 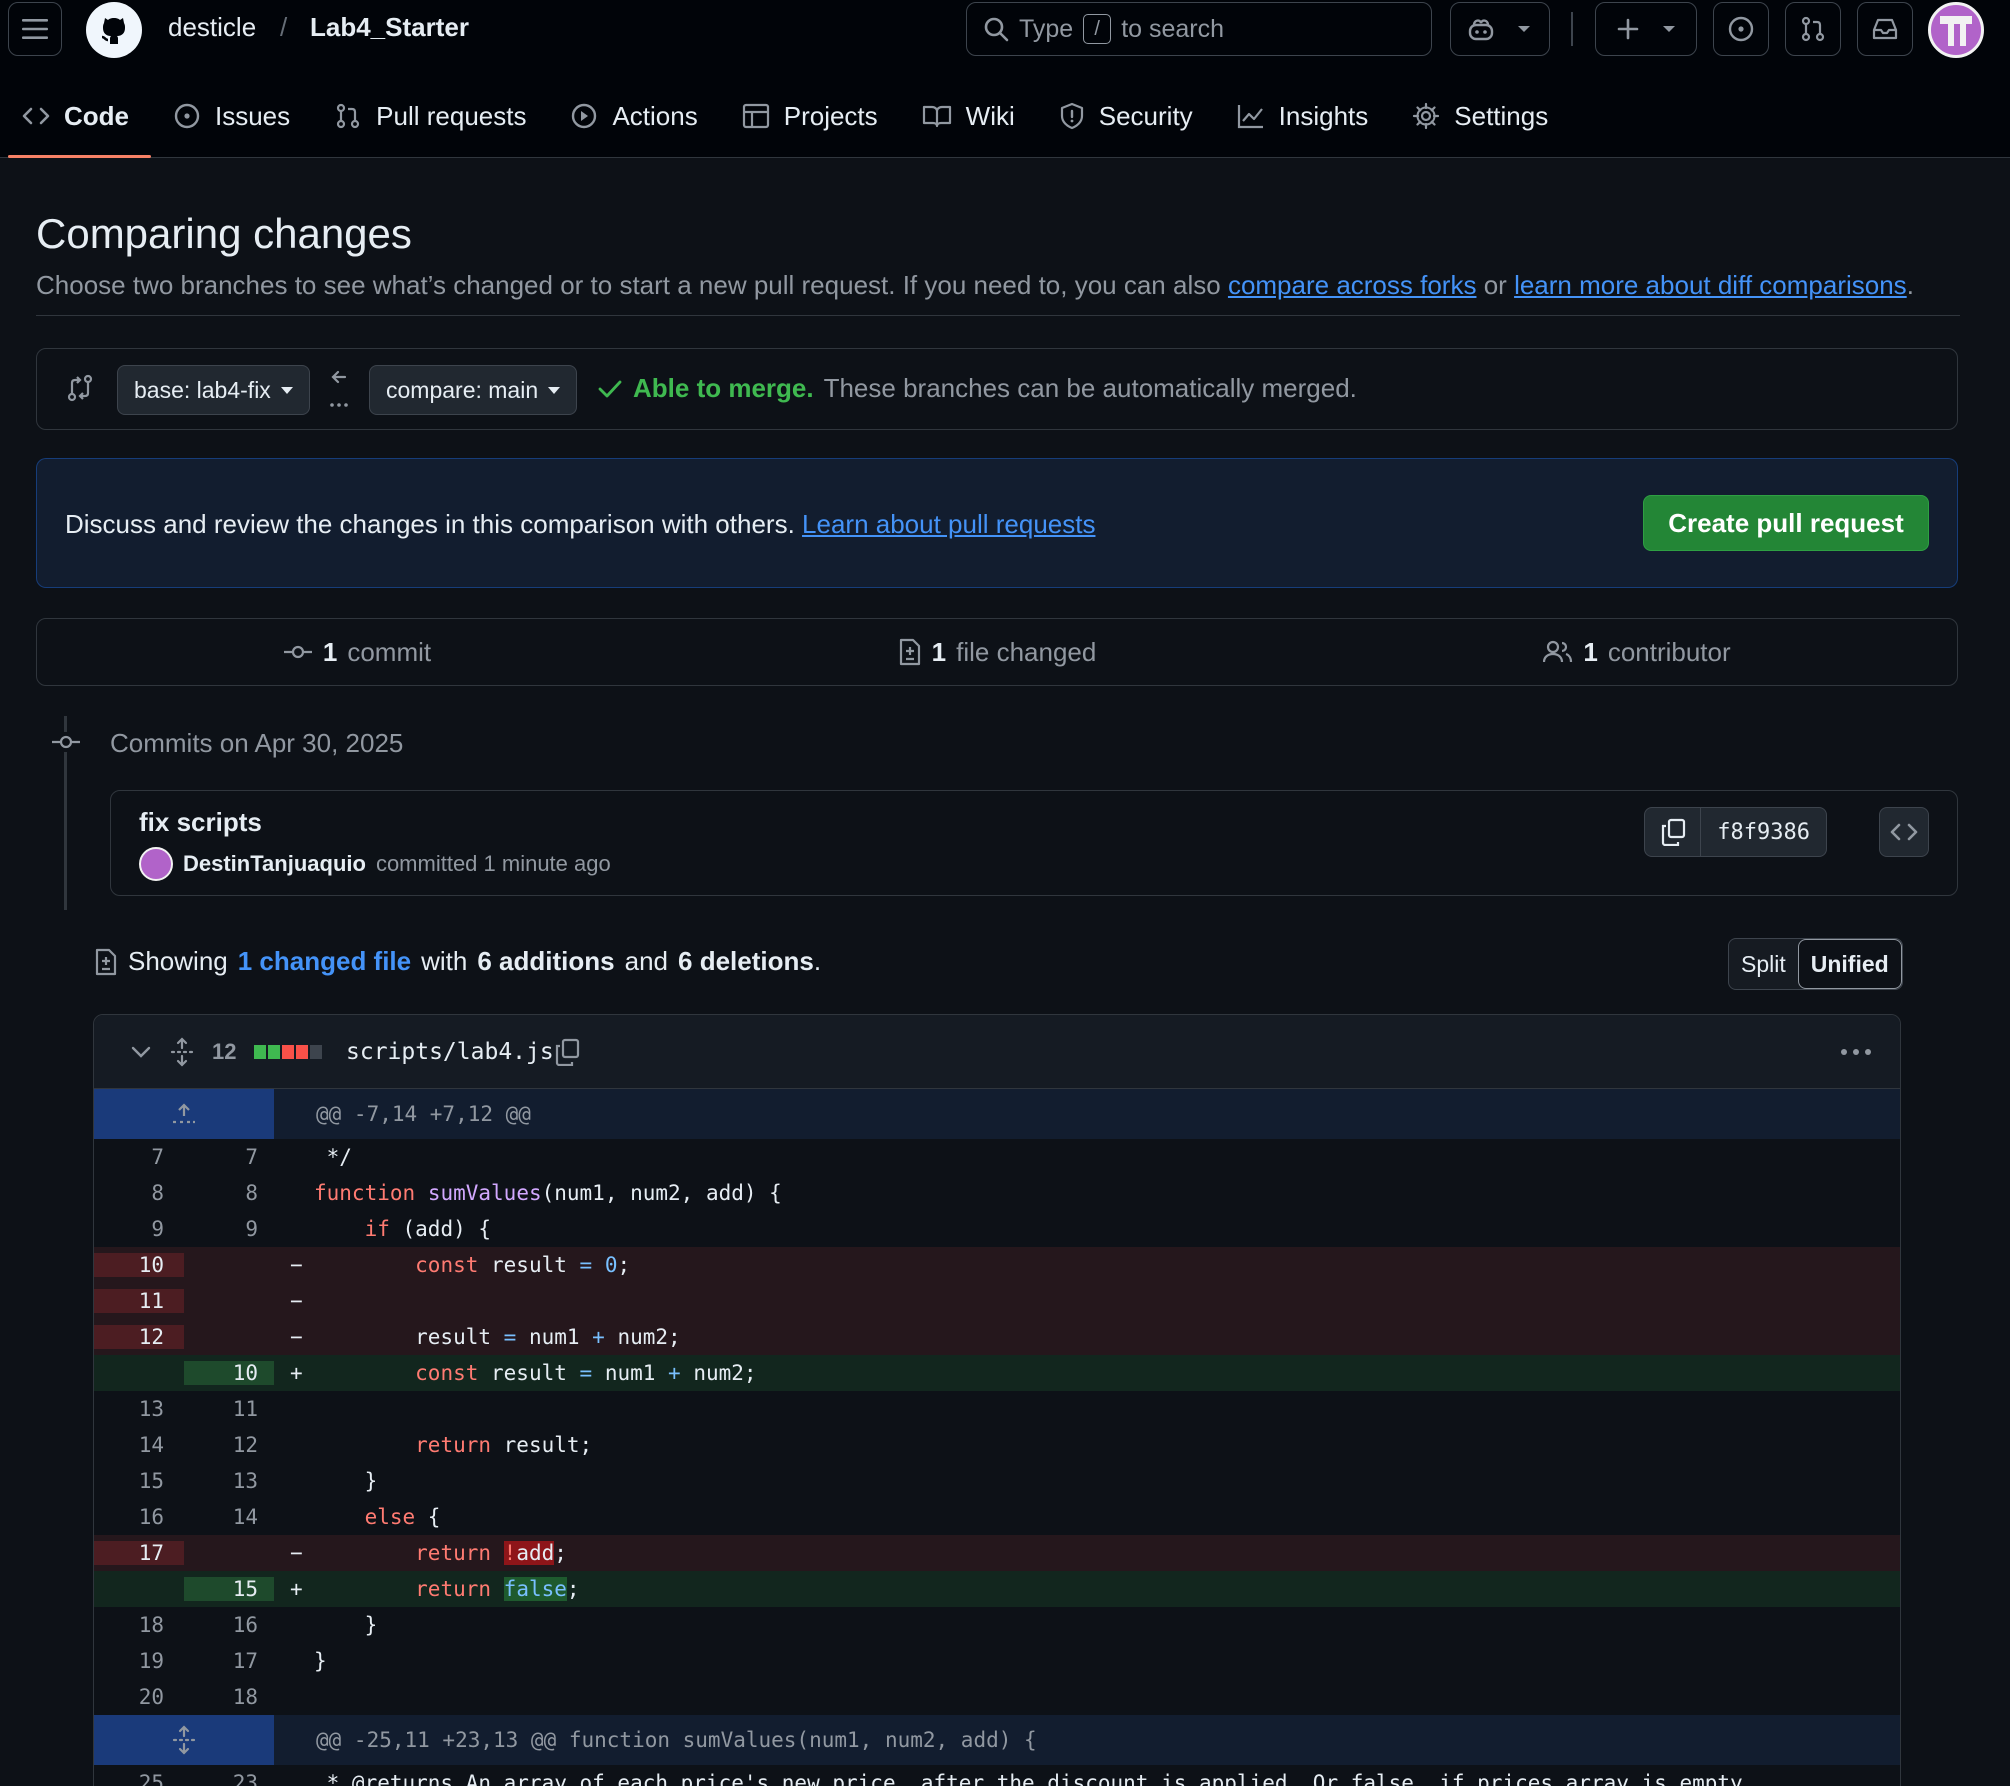 I want to click on contributors-stat: 1 contributor, so click(x=1637, y=652).